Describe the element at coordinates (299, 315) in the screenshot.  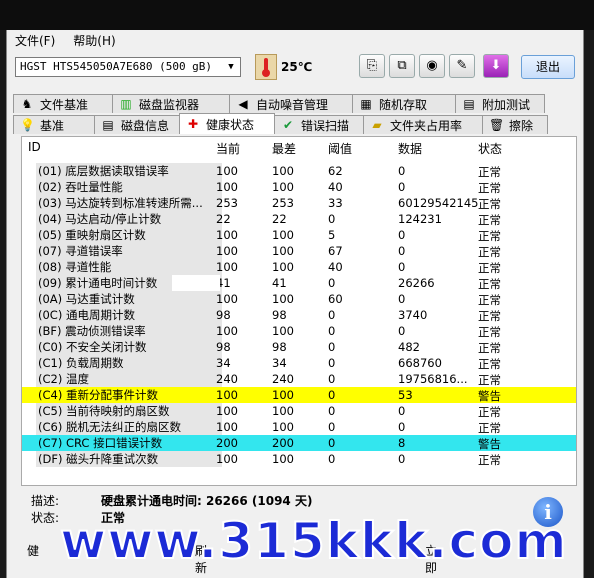
I see `table-row: (0C) 通电周期计数 98 98 0 3740 正常` at that location.